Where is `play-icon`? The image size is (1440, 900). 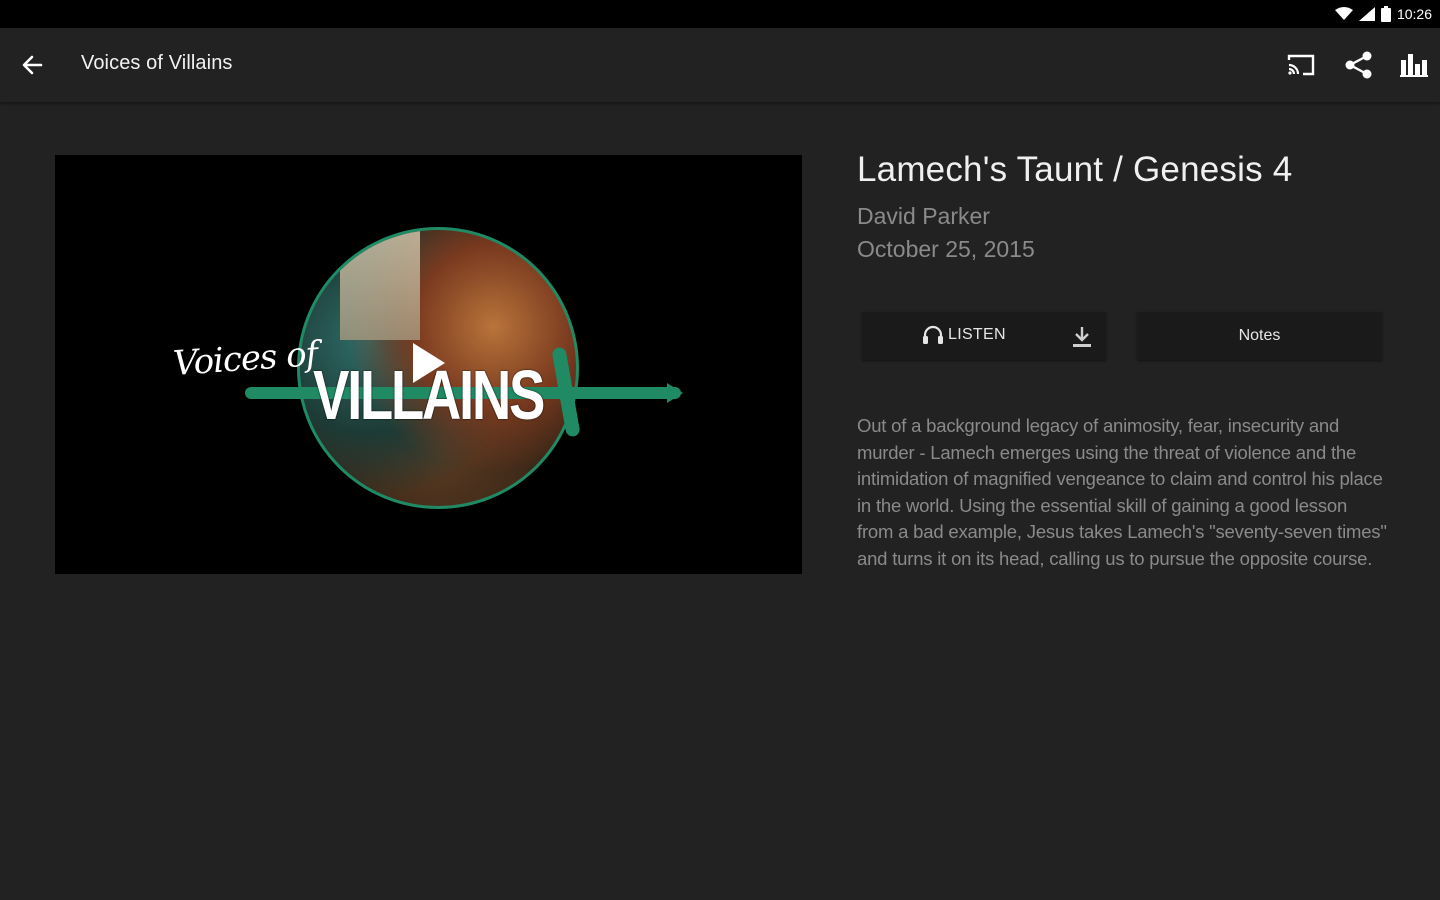 play-icon is located at coordinates (429, 363).